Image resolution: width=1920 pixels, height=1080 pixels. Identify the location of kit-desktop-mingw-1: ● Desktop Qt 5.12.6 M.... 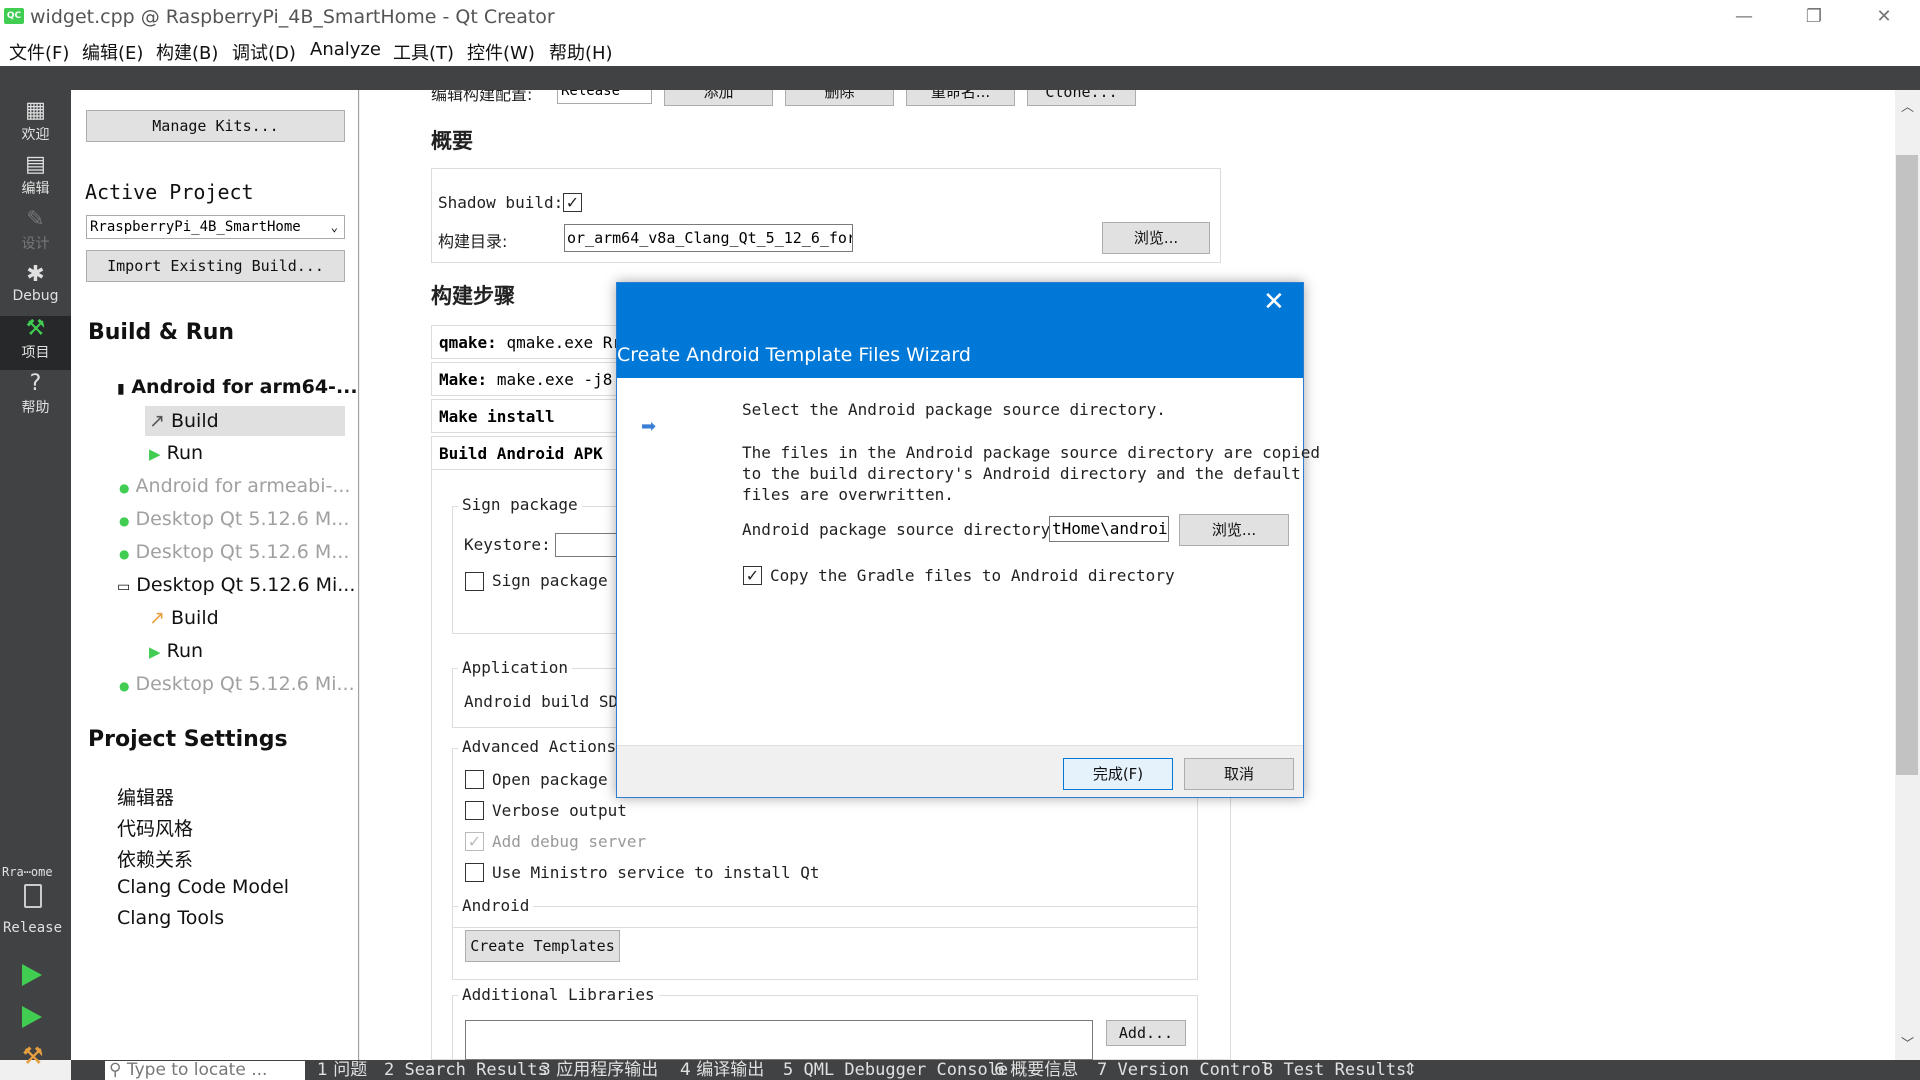
(234, 519).